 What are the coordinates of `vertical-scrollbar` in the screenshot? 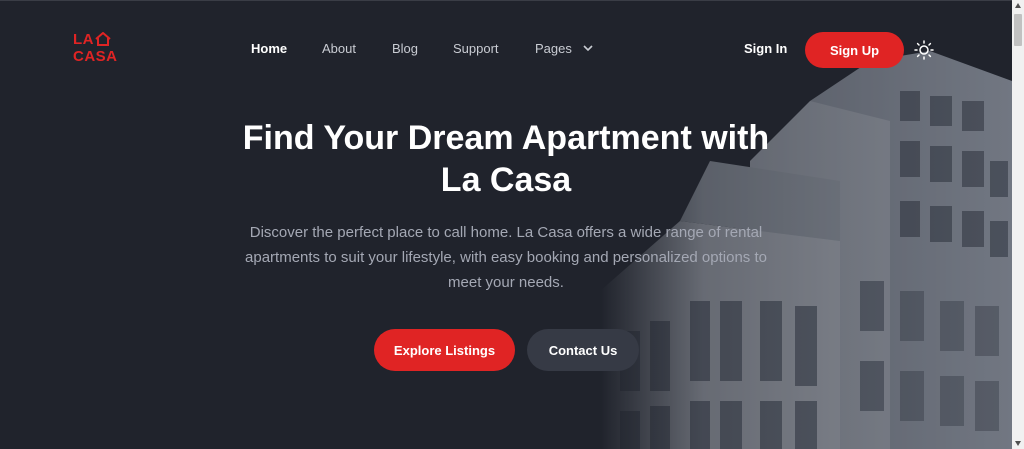 It's located at (1018, 224).